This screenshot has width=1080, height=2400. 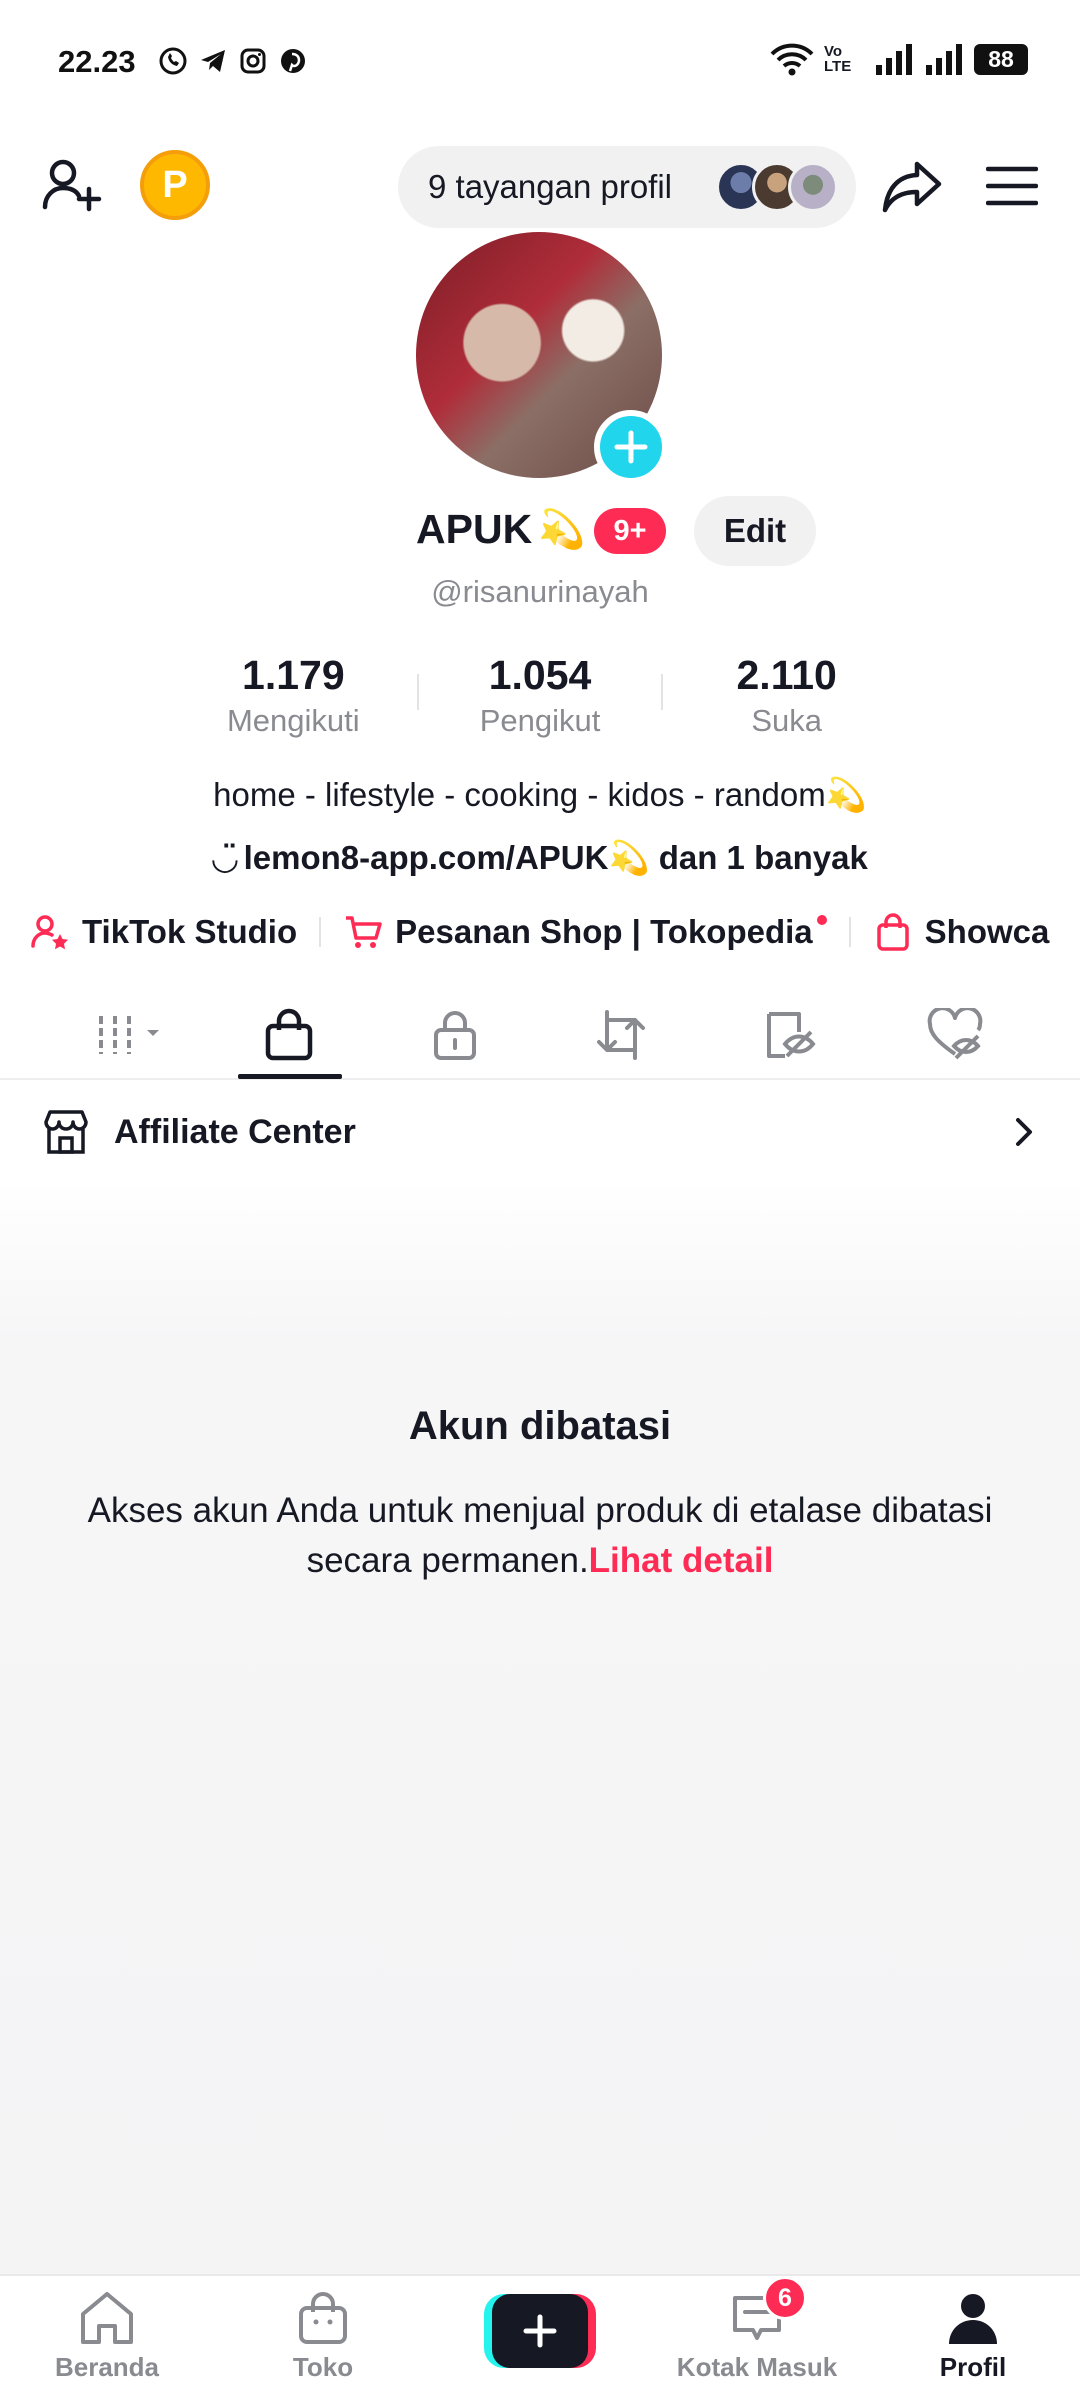 I want to click on tab-reposts, so click(x=621, y=1035).